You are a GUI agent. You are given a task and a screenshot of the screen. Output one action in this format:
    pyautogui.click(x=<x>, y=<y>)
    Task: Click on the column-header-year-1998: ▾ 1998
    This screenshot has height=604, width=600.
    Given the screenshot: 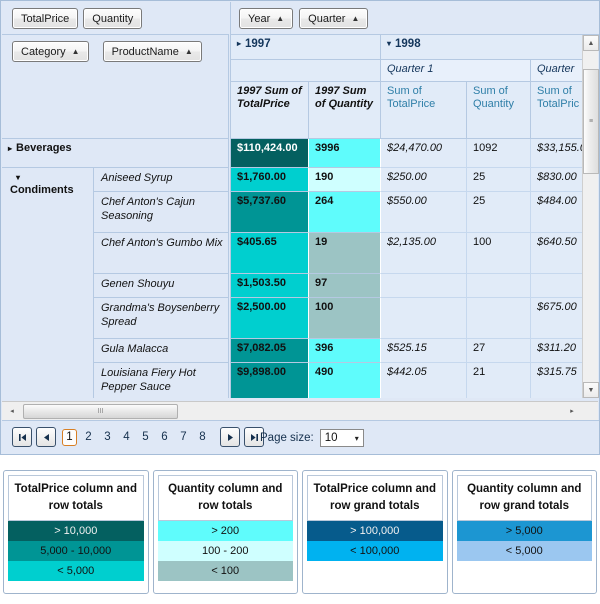 What is the action you would take?
    pyautogui.click(x=482, y=47)
    